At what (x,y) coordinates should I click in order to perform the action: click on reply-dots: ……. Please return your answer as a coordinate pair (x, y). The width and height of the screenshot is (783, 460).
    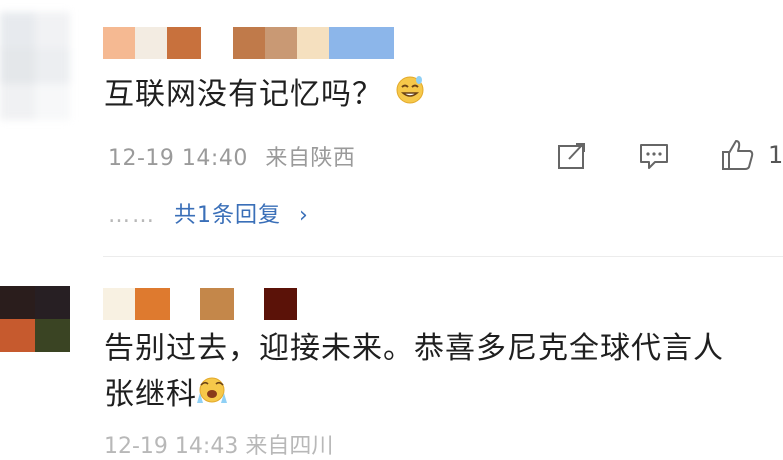
    Looking at the image, I should click on (132, 215).